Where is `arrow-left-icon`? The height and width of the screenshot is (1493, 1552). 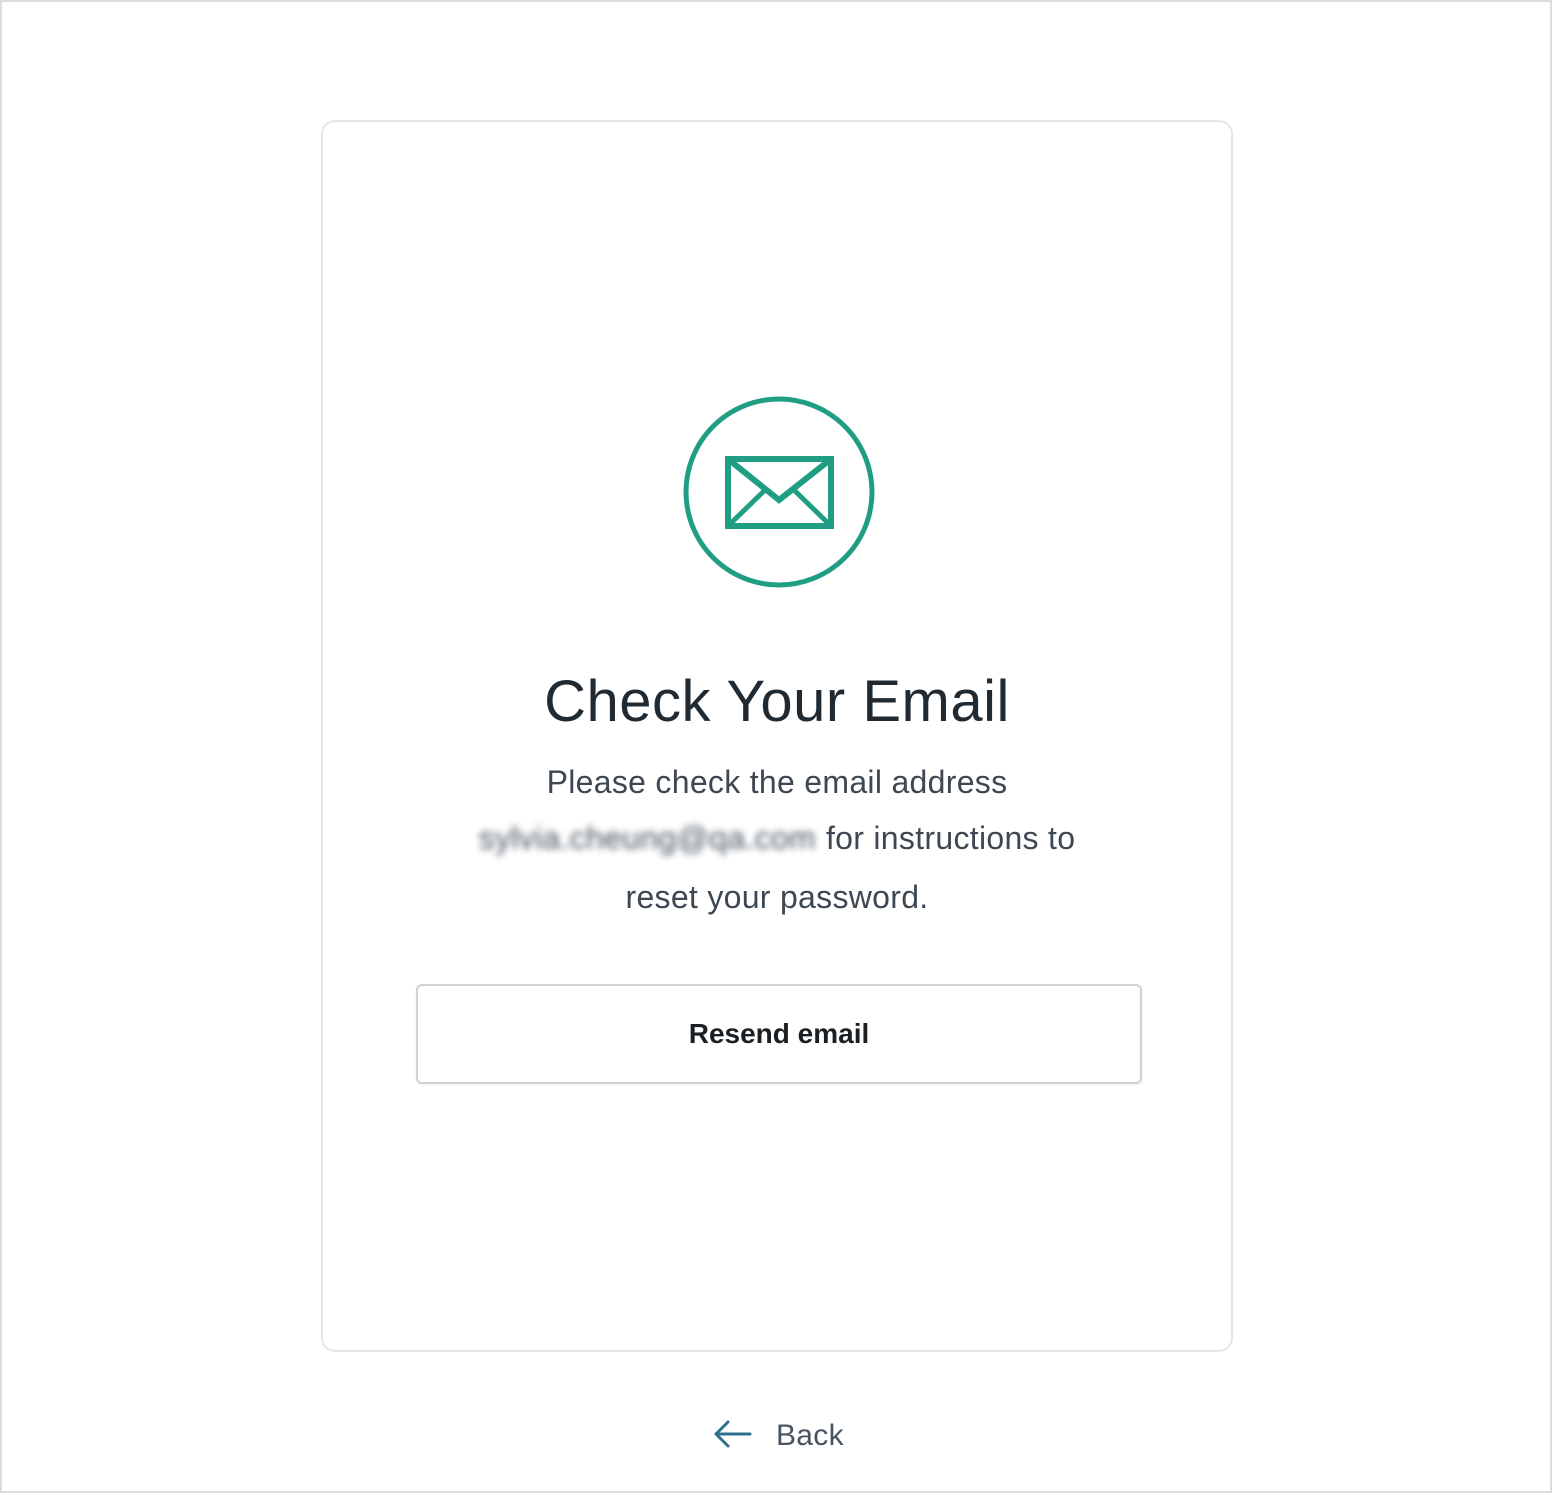
arrow-left-icon is located at coordinates (732, 1436).